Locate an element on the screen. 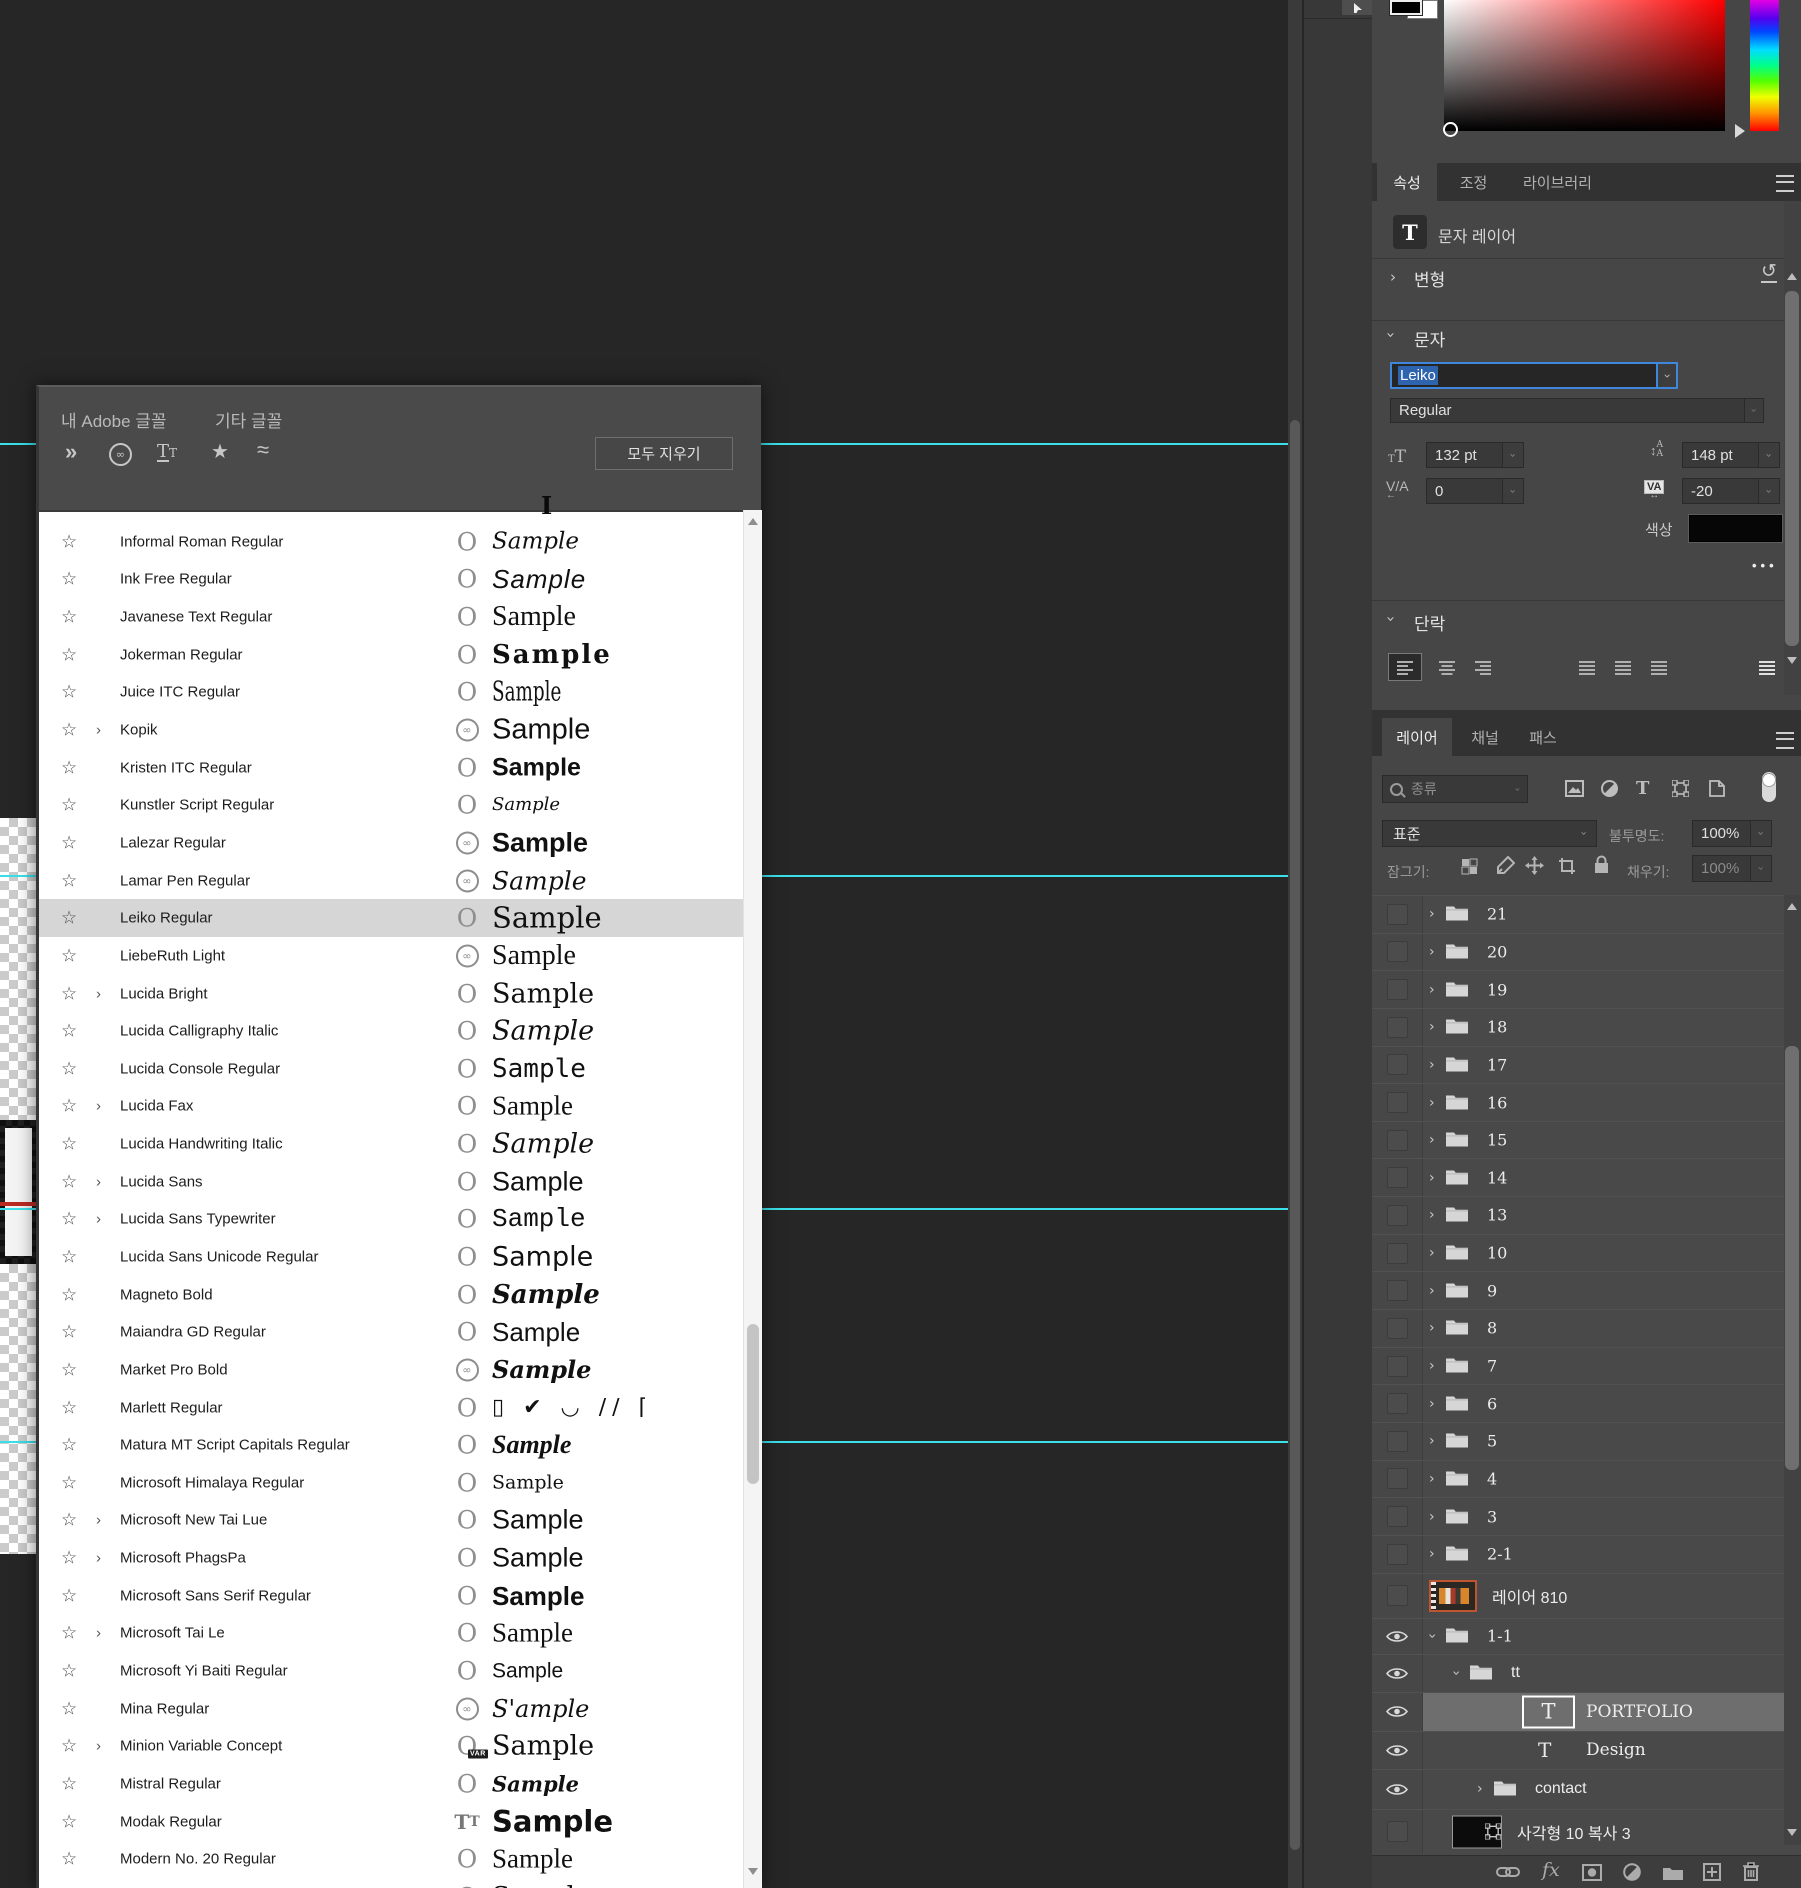 This screenshot has height=1888, width=1801. font-list-item: ☆ Lucida Console Regular O Sample is located at coordinates (391, 1069).